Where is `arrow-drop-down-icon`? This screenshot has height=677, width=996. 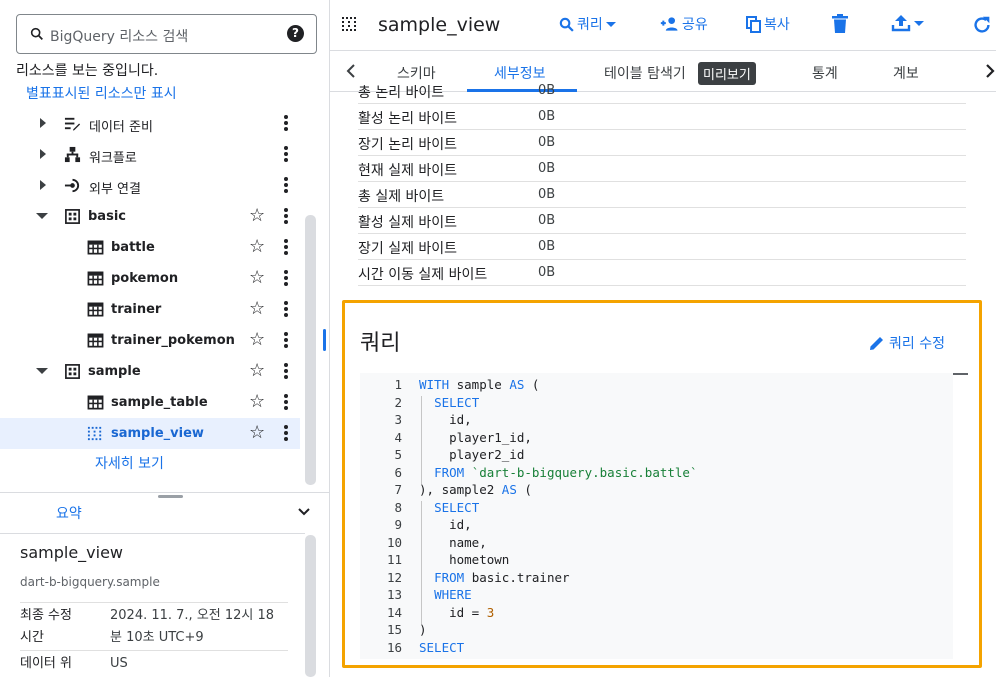 arrow-drop-down-icon is located at coordinates (610, 24).